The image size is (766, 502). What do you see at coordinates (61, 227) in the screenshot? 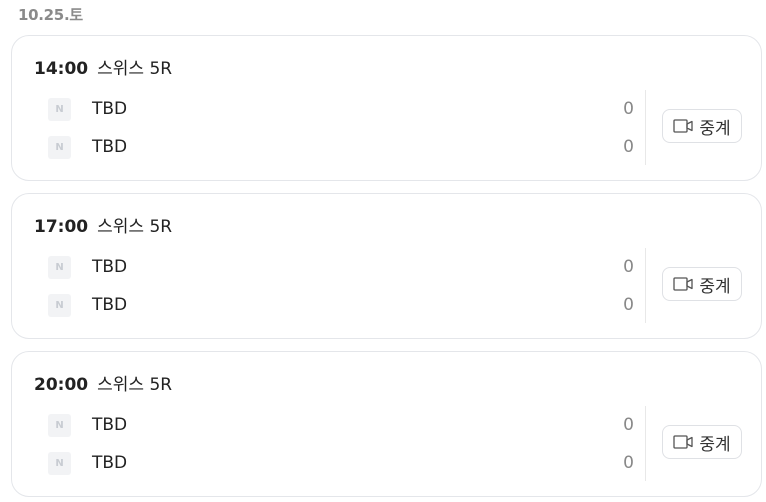
I see `match-time: 17:00` at bounding box center [61, 227].